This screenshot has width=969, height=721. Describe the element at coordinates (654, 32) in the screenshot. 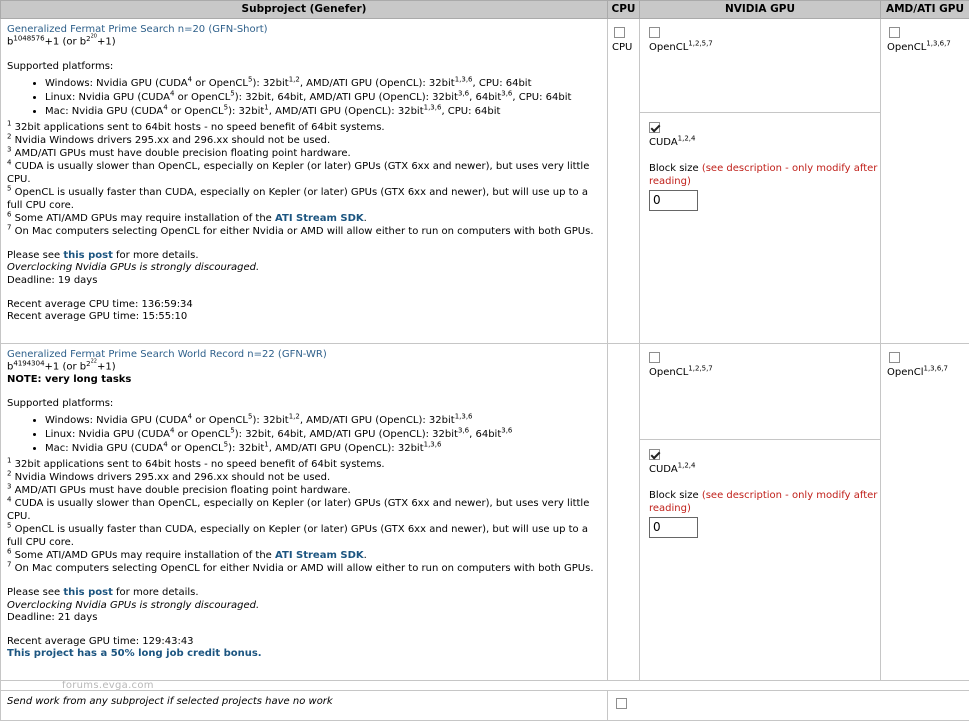

I see `gfn-short-opencl-nv-checkbox` at that location.